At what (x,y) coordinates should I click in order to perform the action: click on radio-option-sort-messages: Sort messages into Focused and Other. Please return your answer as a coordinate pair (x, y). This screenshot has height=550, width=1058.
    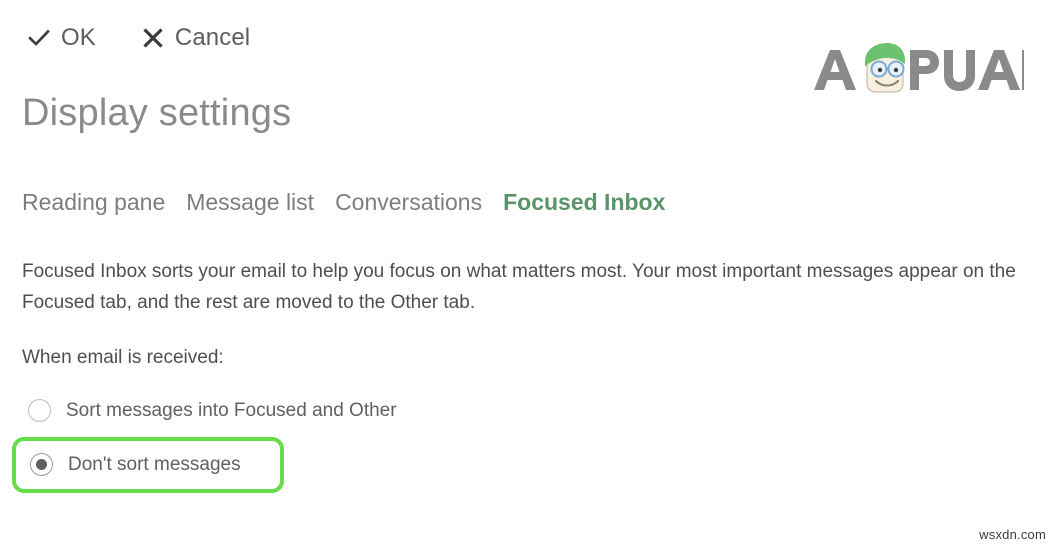
    Looking at the image, I should click on (212, 410).